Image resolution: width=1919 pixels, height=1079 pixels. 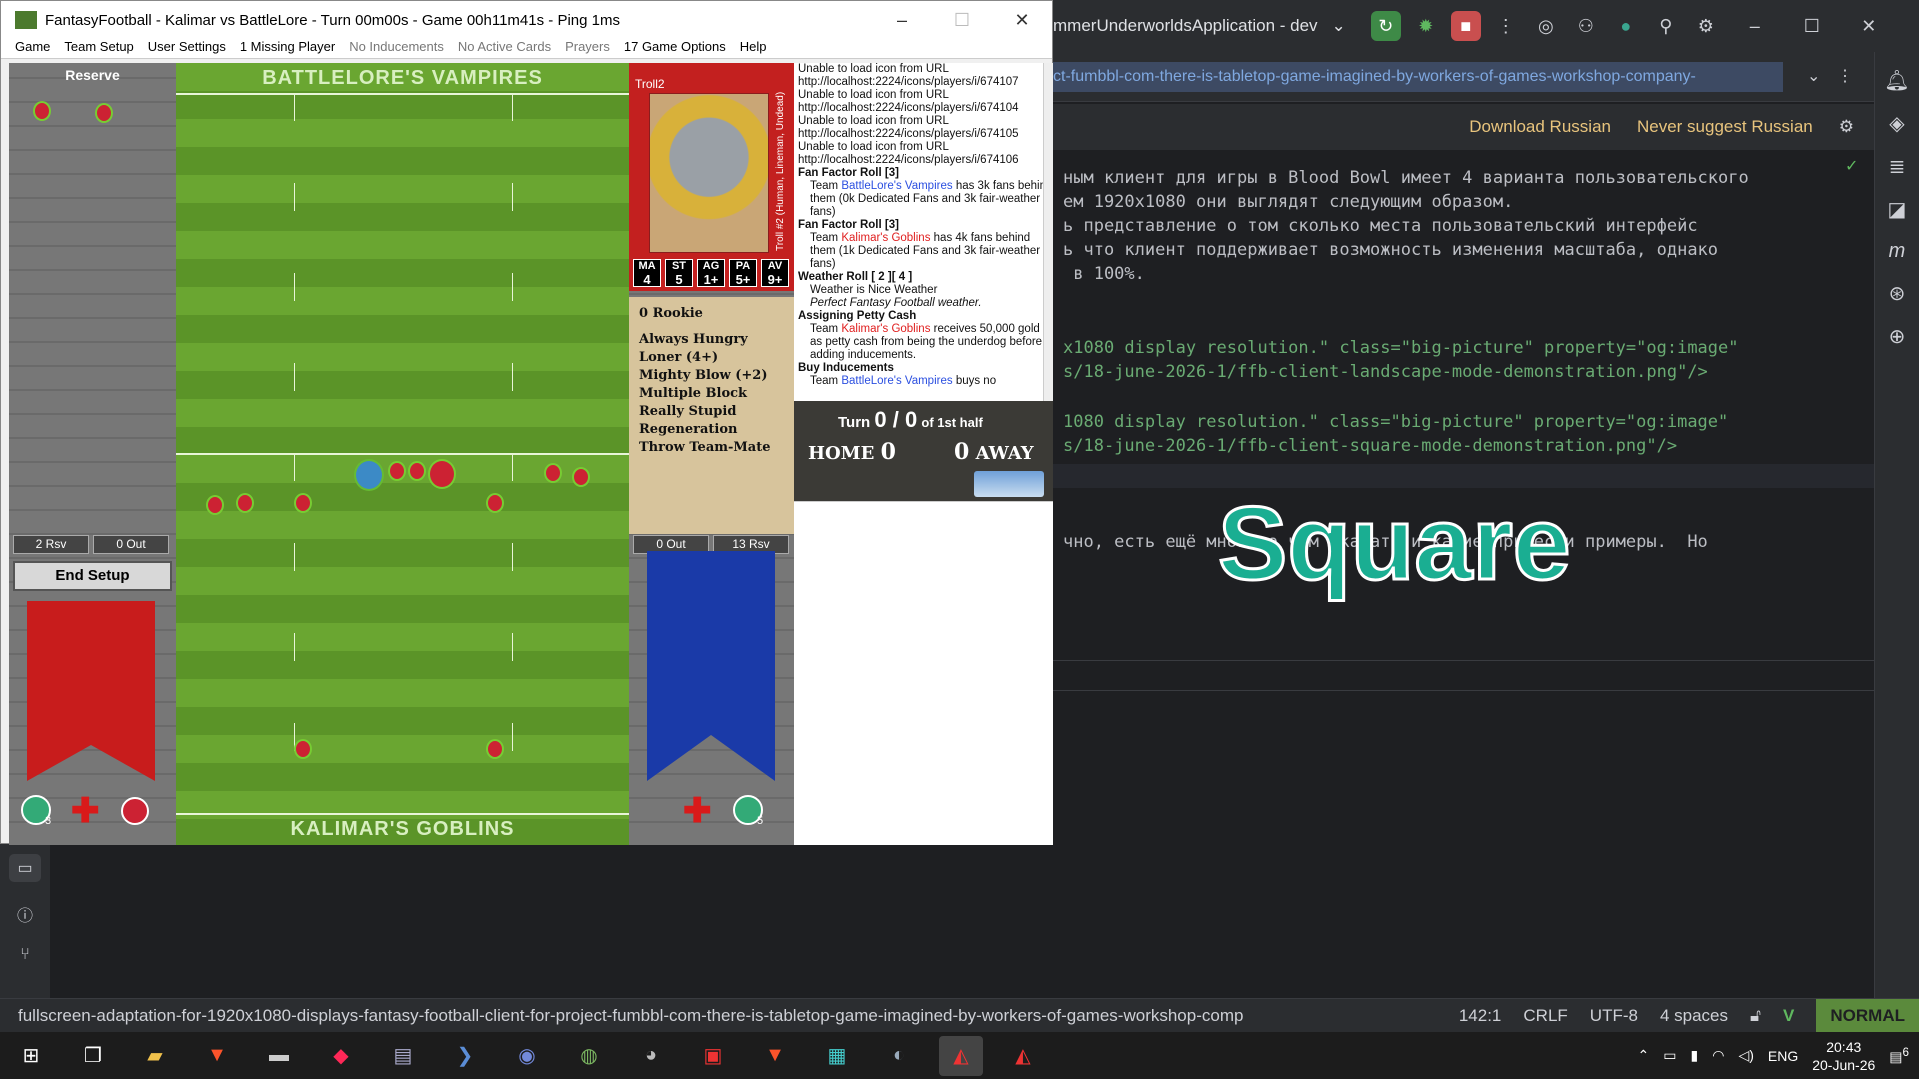 I want to click on bell-icon: 🔔︎, so click(x=1896, y=80).